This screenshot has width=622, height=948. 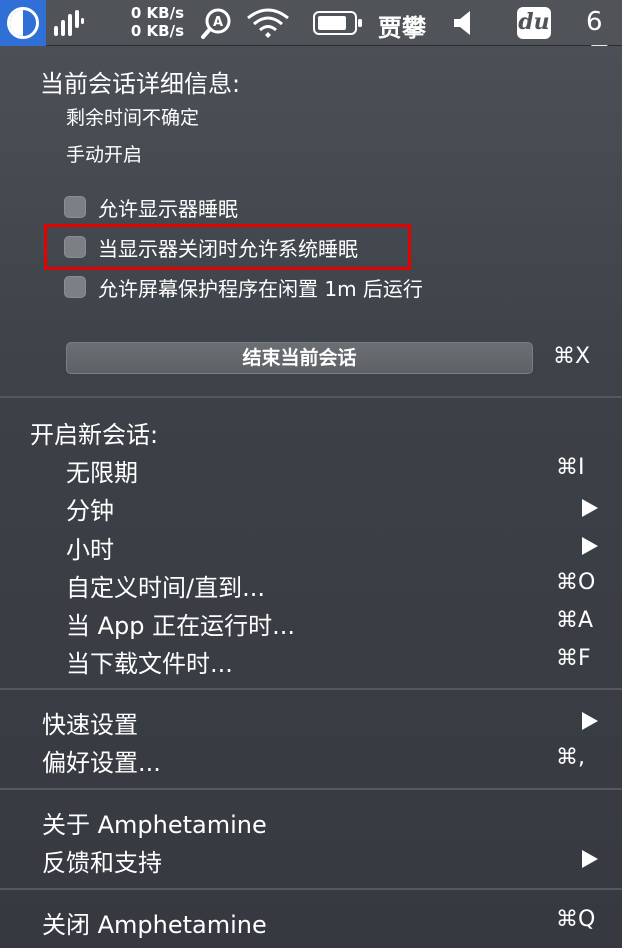 What do you see at coordinates (299, 358) in the screenshot?
I see `end-session-button: 结束当前会话` at bounding box center [299, 358].